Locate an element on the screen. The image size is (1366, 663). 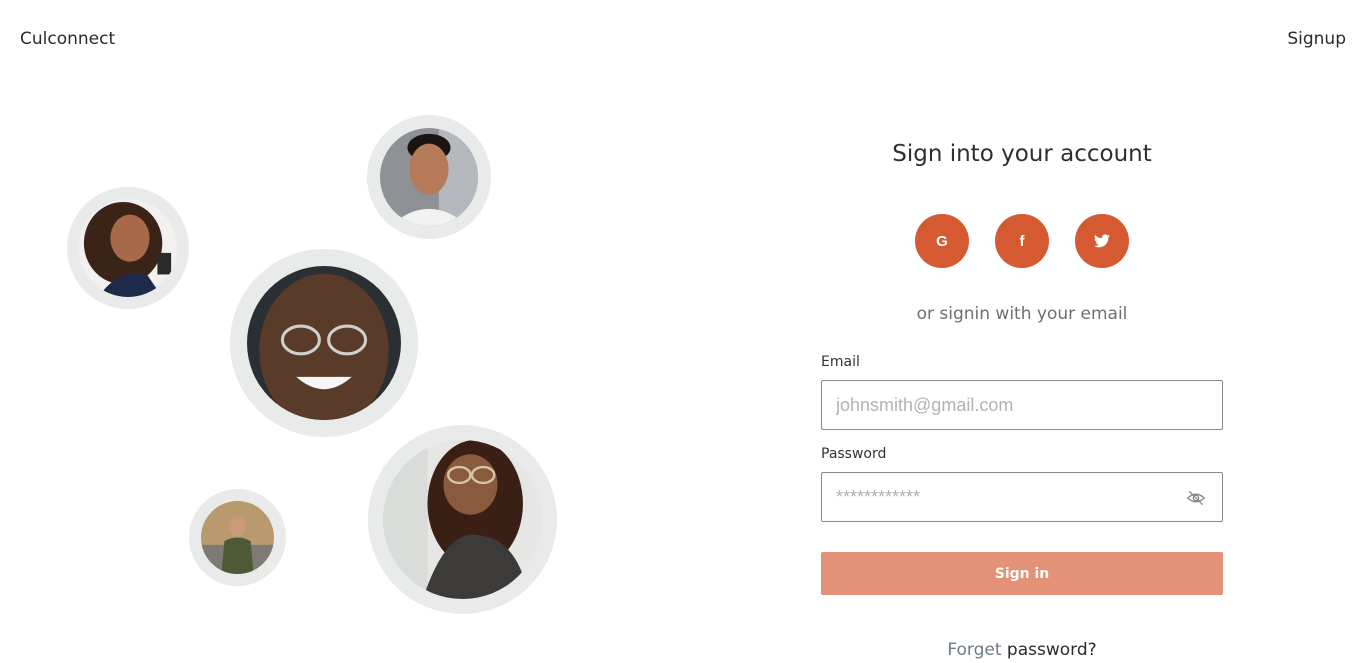
password-label: Password is located at coordinates (854, 454).